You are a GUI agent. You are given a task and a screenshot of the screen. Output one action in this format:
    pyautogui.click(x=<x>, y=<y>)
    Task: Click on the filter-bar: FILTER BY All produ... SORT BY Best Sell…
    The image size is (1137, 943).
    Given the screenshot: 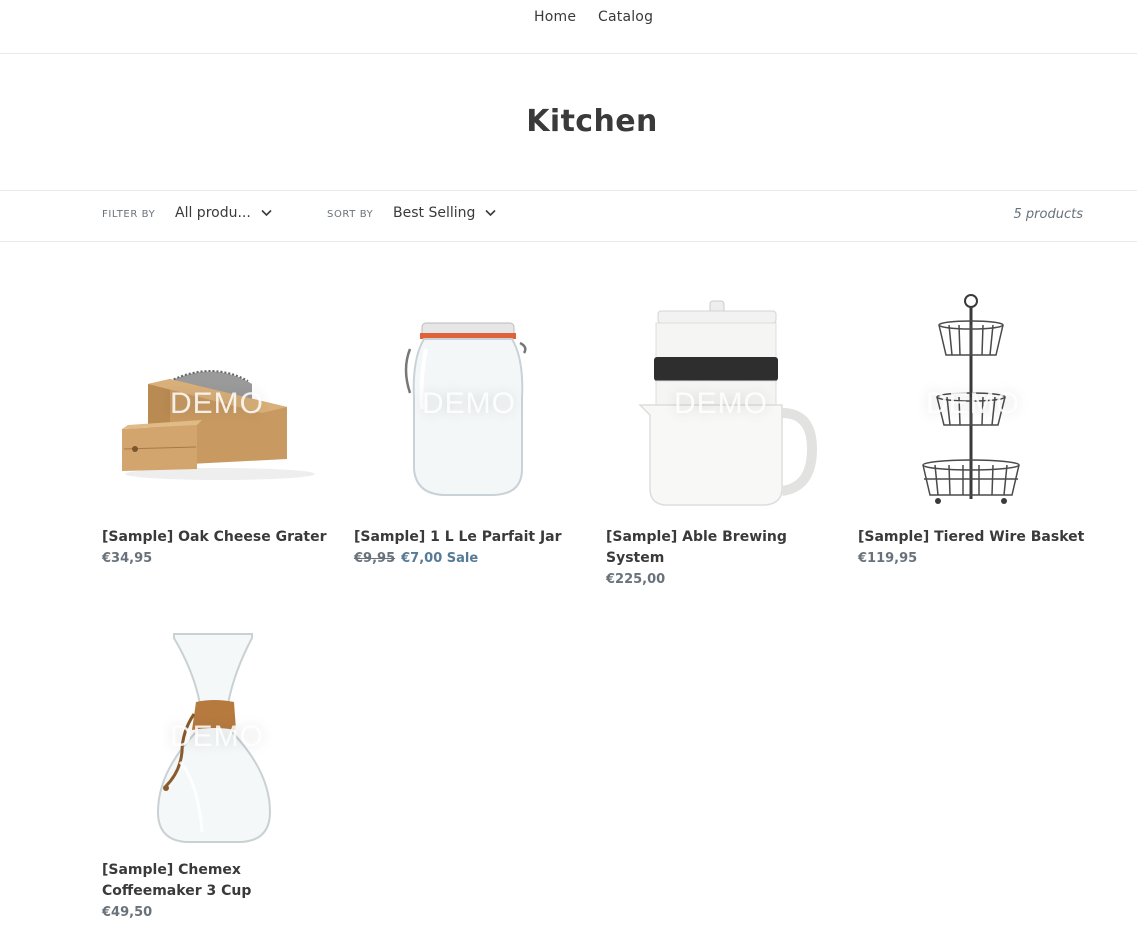 What is the action you would take?
    pyautogui.click(x=568, y=216)
    